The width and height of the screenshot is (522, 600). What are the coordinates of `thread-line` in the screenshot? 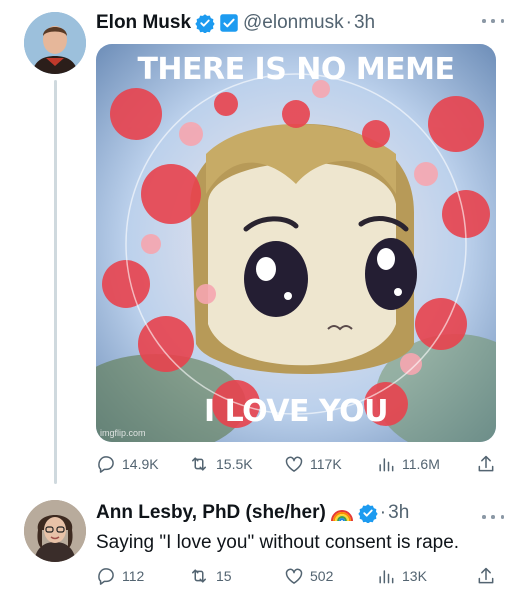 It's located at (55, 282).